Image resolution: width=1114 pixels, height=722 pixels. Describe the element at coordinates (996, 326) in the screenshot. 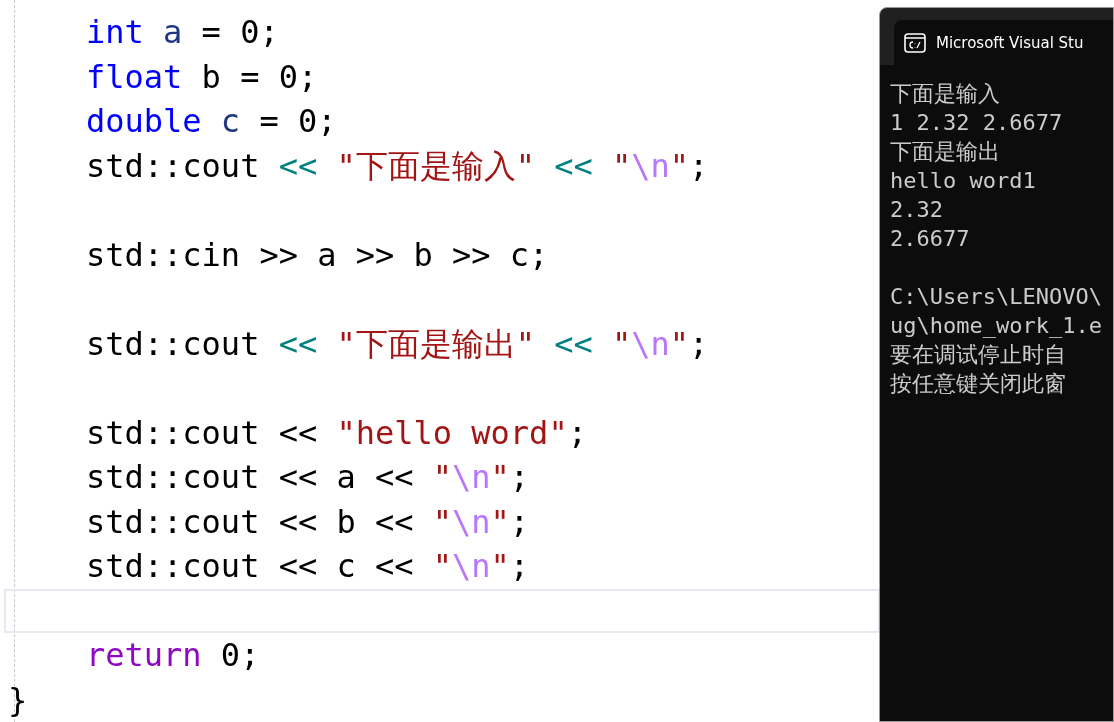

I see `console-output-line: ug\home_work_1.e` at that location.